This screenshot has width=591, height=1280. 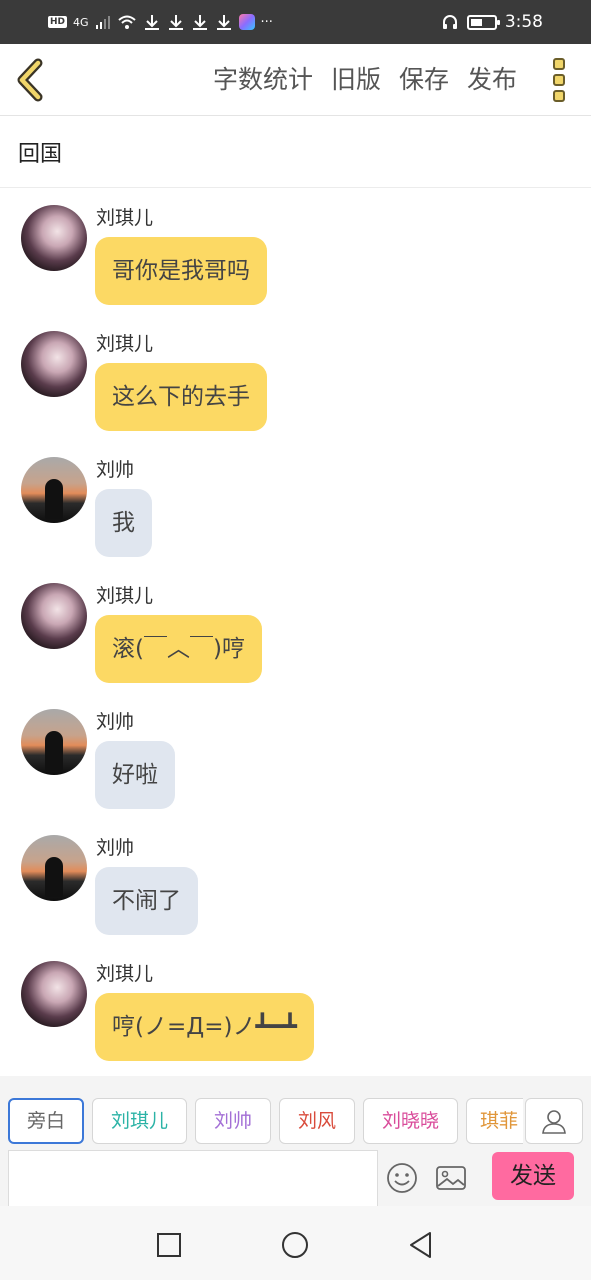 I want to click on network-type: 4G, so click(x=81, y=22).